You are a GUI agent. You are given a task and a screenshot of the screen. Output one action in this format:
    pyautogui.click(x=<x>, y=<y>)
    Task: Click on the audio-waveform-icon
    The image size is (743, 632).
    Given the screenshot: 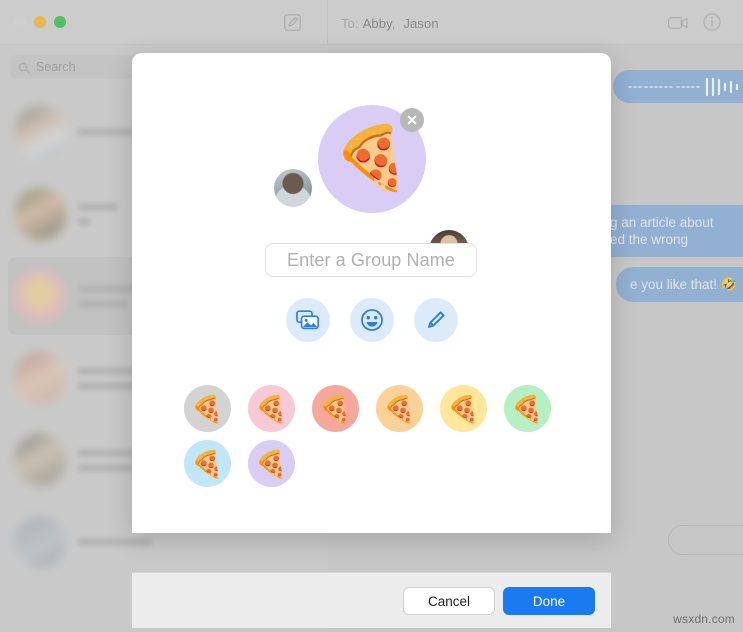 What is the action you would take?
    pyautogui.click(x=684, y=86)
    